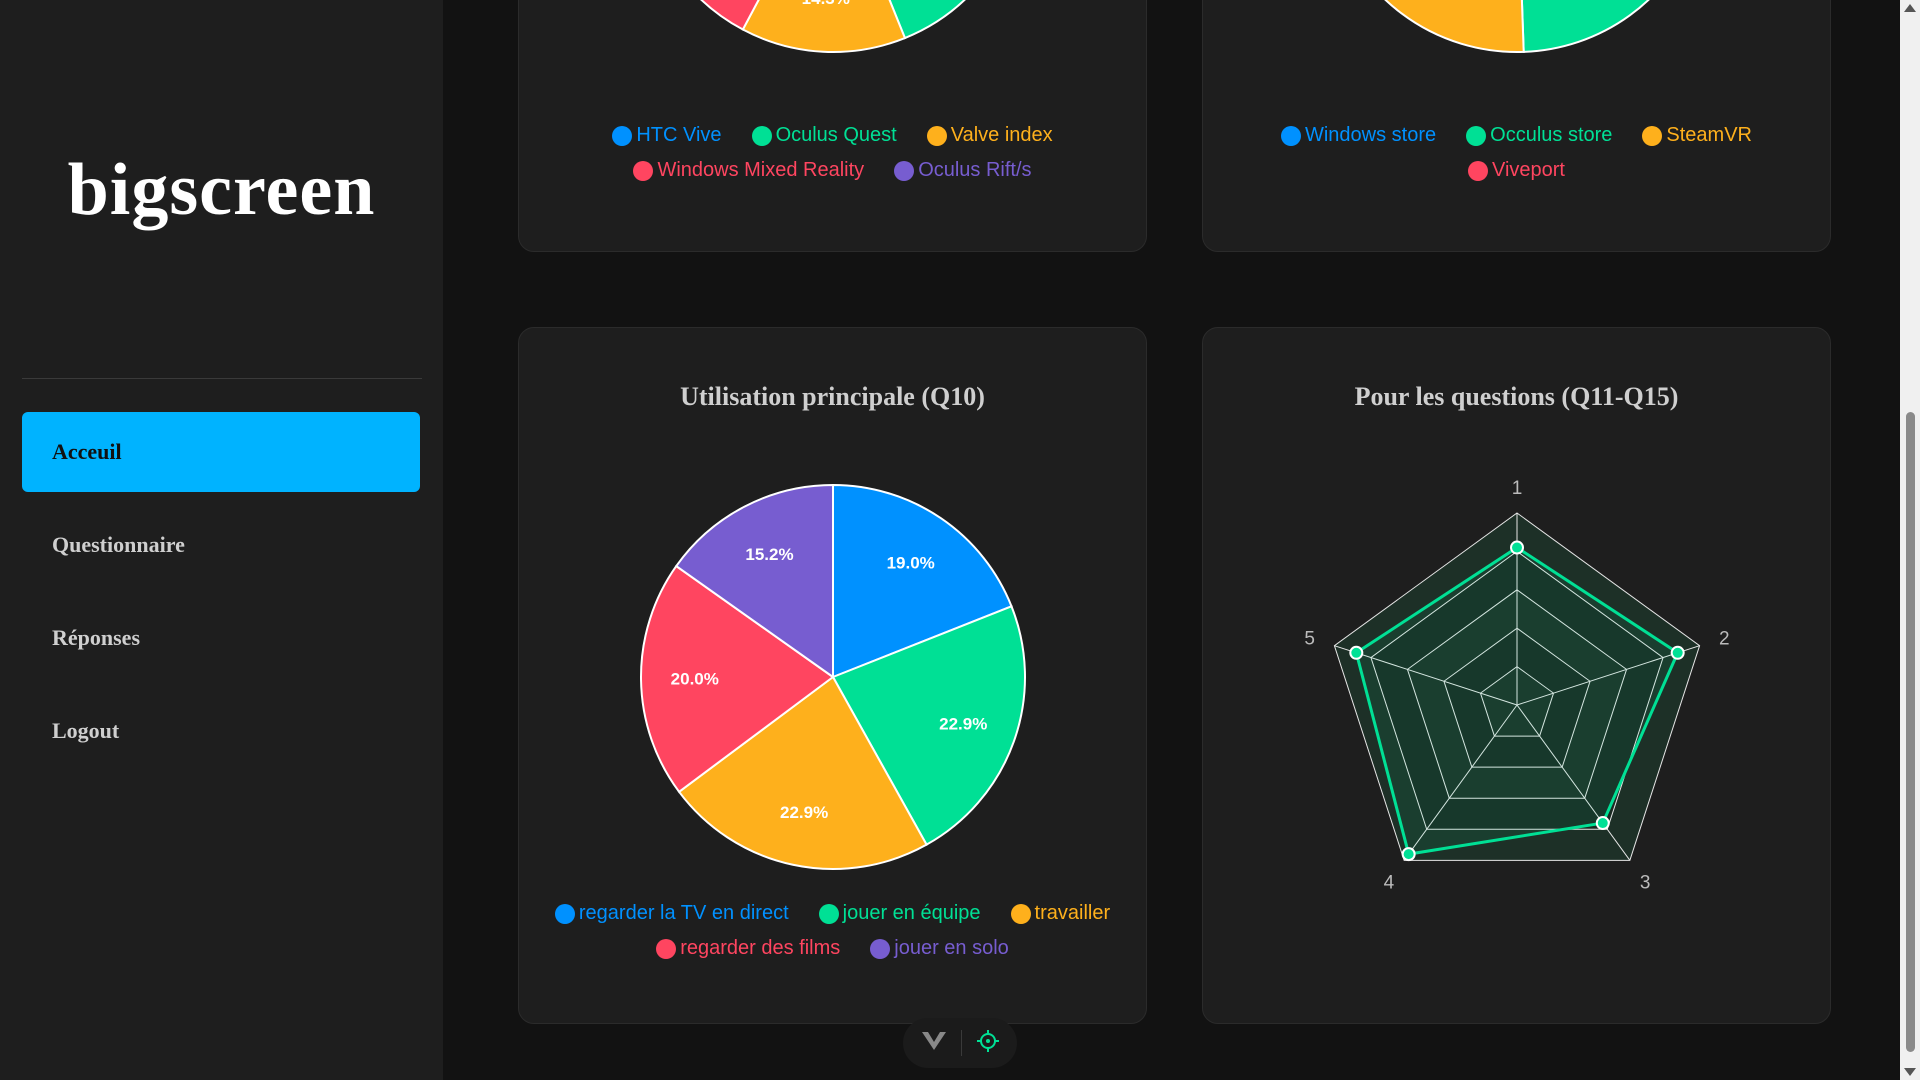 Image resolution: width=1920 pixels, height=1080 pixels. I want to click on legend-item-oculus-quest: Oculus Quest, so click(824, 135).